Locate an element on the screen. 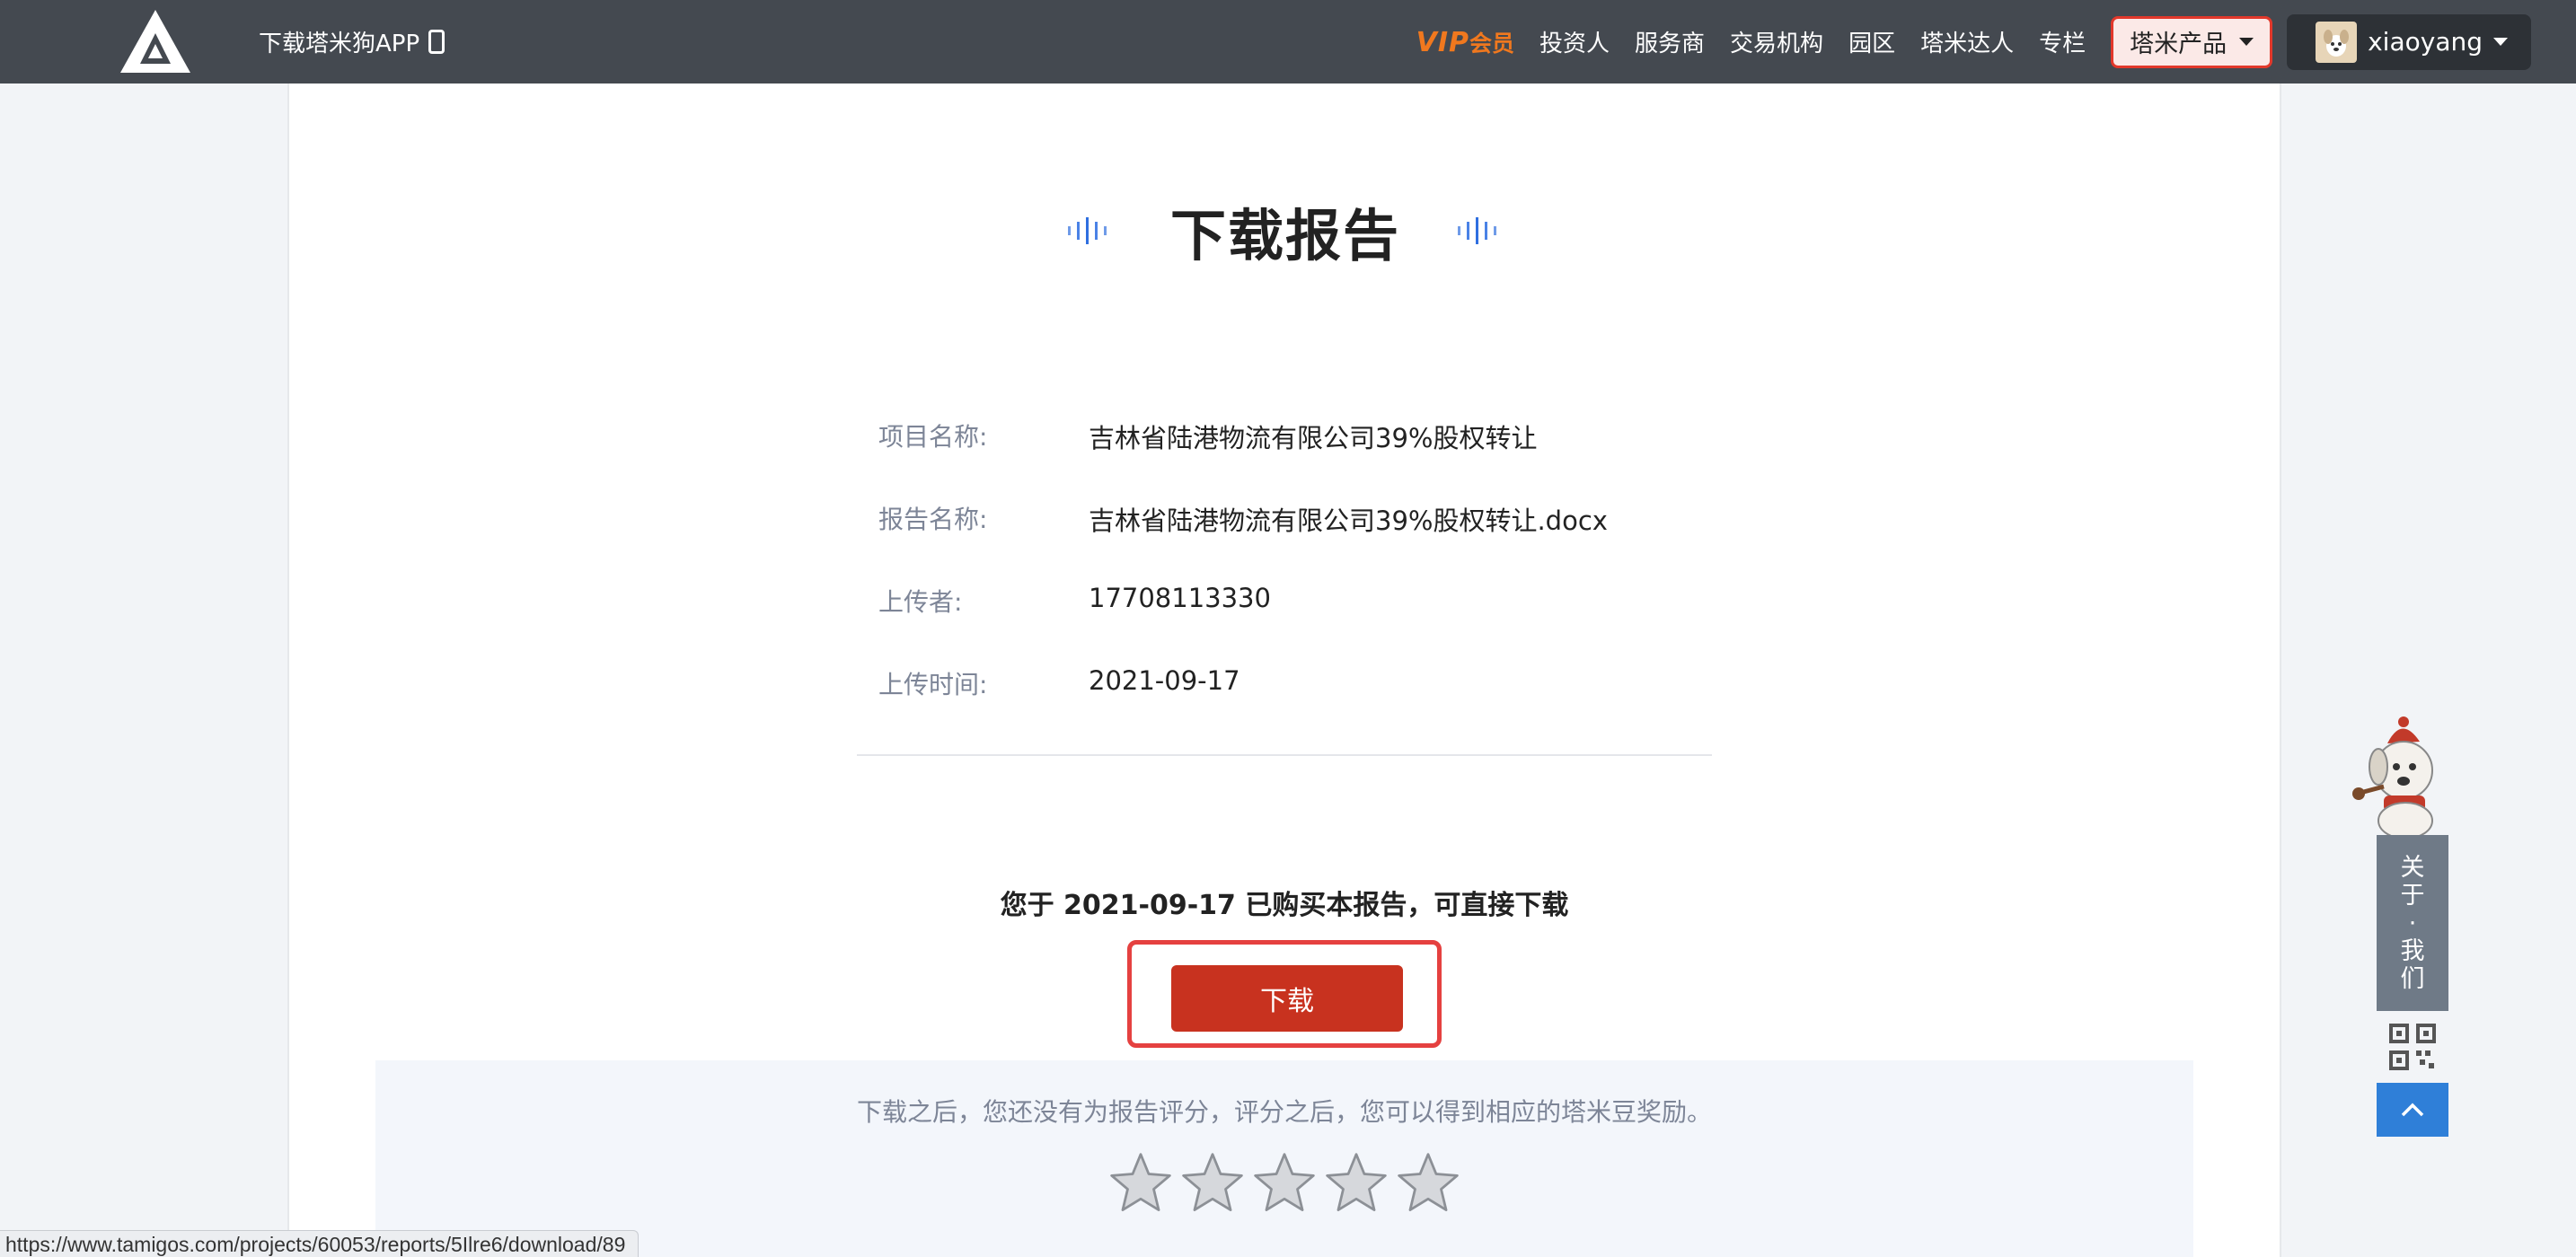 The image size is (2576, 1257). download-app-label: 下载塔米狗APP is located at coordinates (339, 44).